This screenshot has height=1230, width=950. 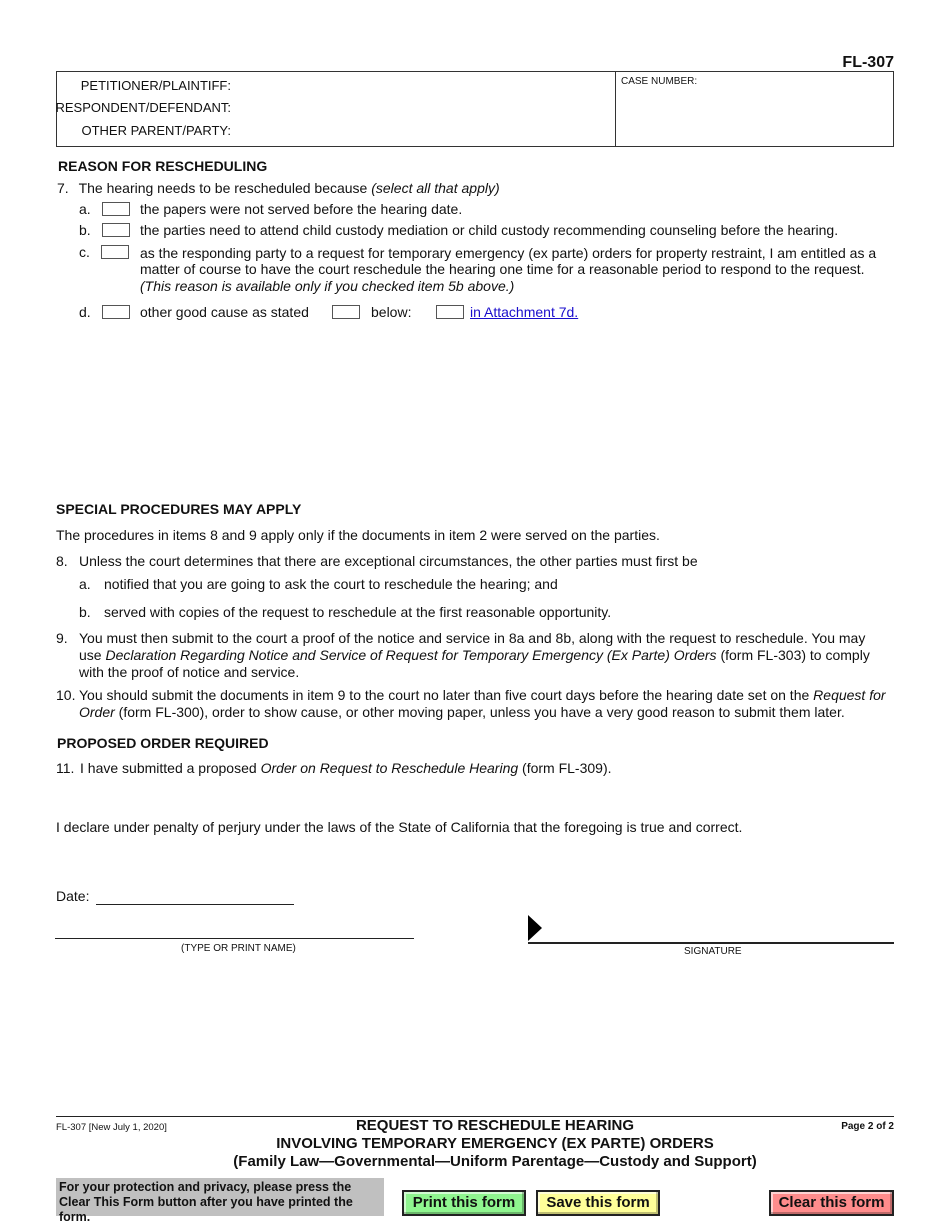 What do you see at coordinates (62, 638) in the screenshot?
I see `item9-number: 9.` at bounding box center [62, 638].